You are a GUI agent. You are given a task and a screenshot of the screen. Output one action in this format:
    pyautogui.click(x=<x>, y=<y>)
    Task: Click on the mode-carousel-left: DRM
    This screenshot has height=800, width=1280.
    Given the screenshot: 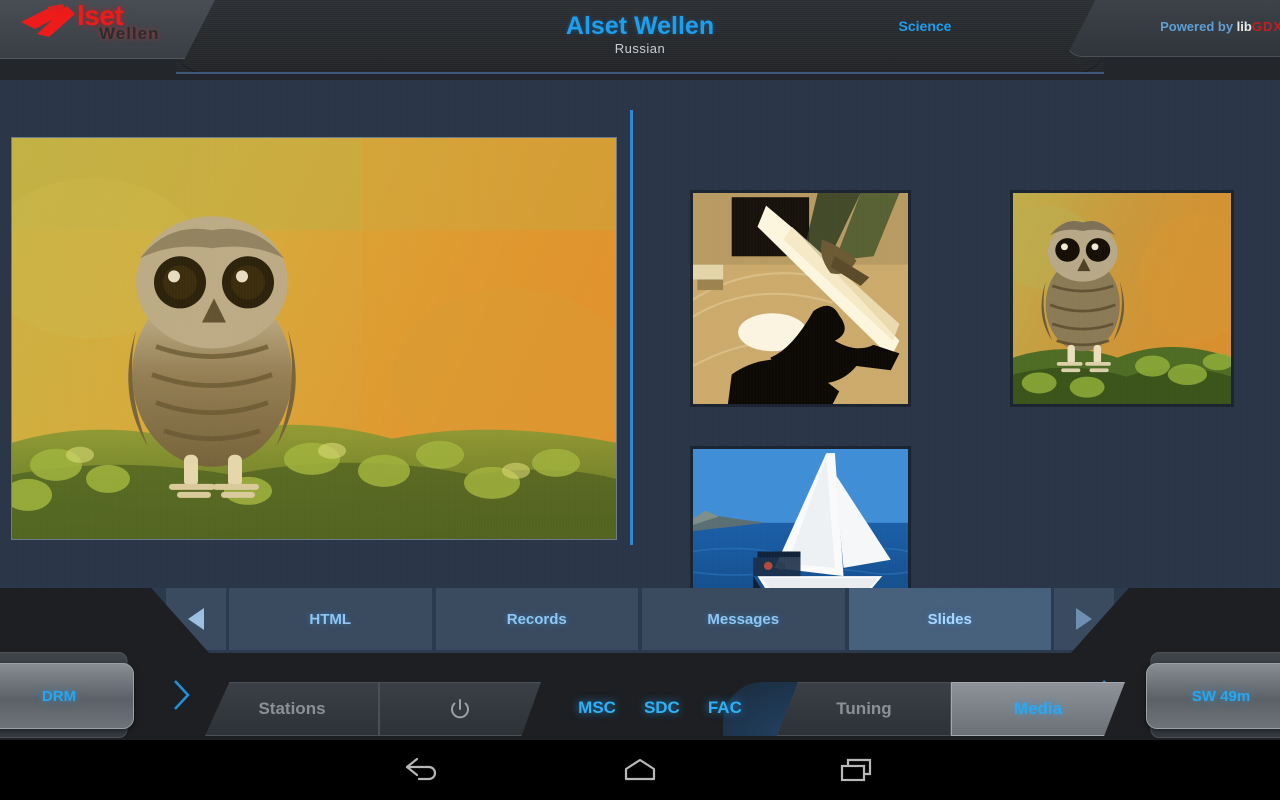 What is the action you would take?
    pyautogui.click(x=67, y=696)
    